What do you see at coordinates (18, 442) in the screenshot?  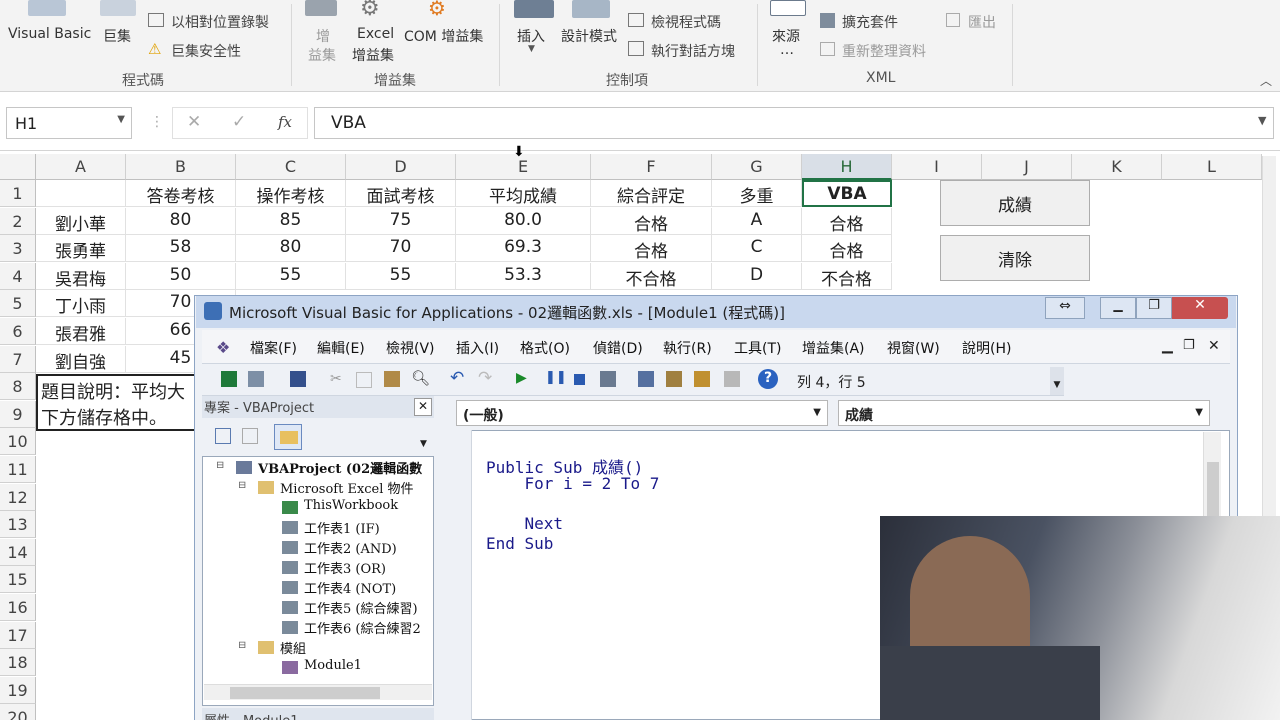 I see `row-header-10: 10` at bounding box center [18, 442].